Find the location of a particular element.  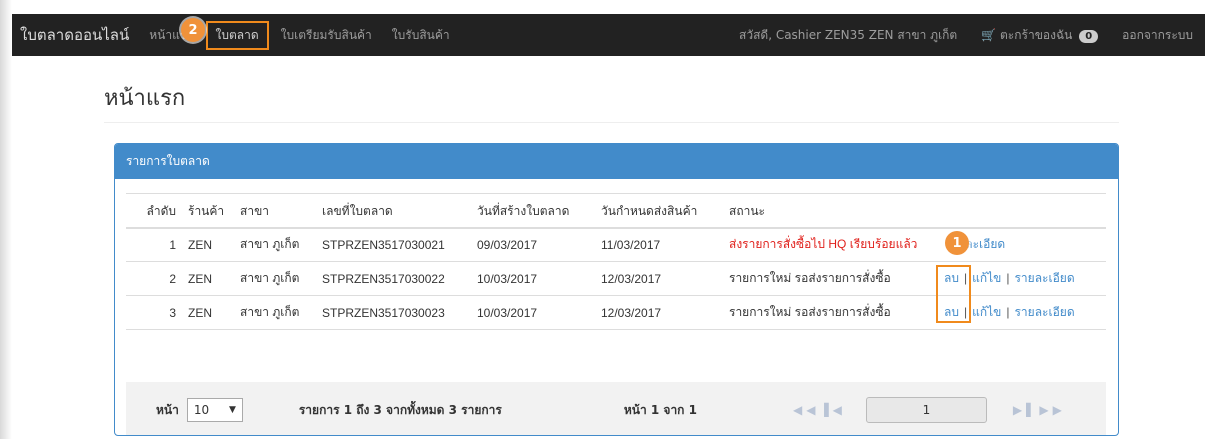

col-actions is located at coordinates (1023, 211).